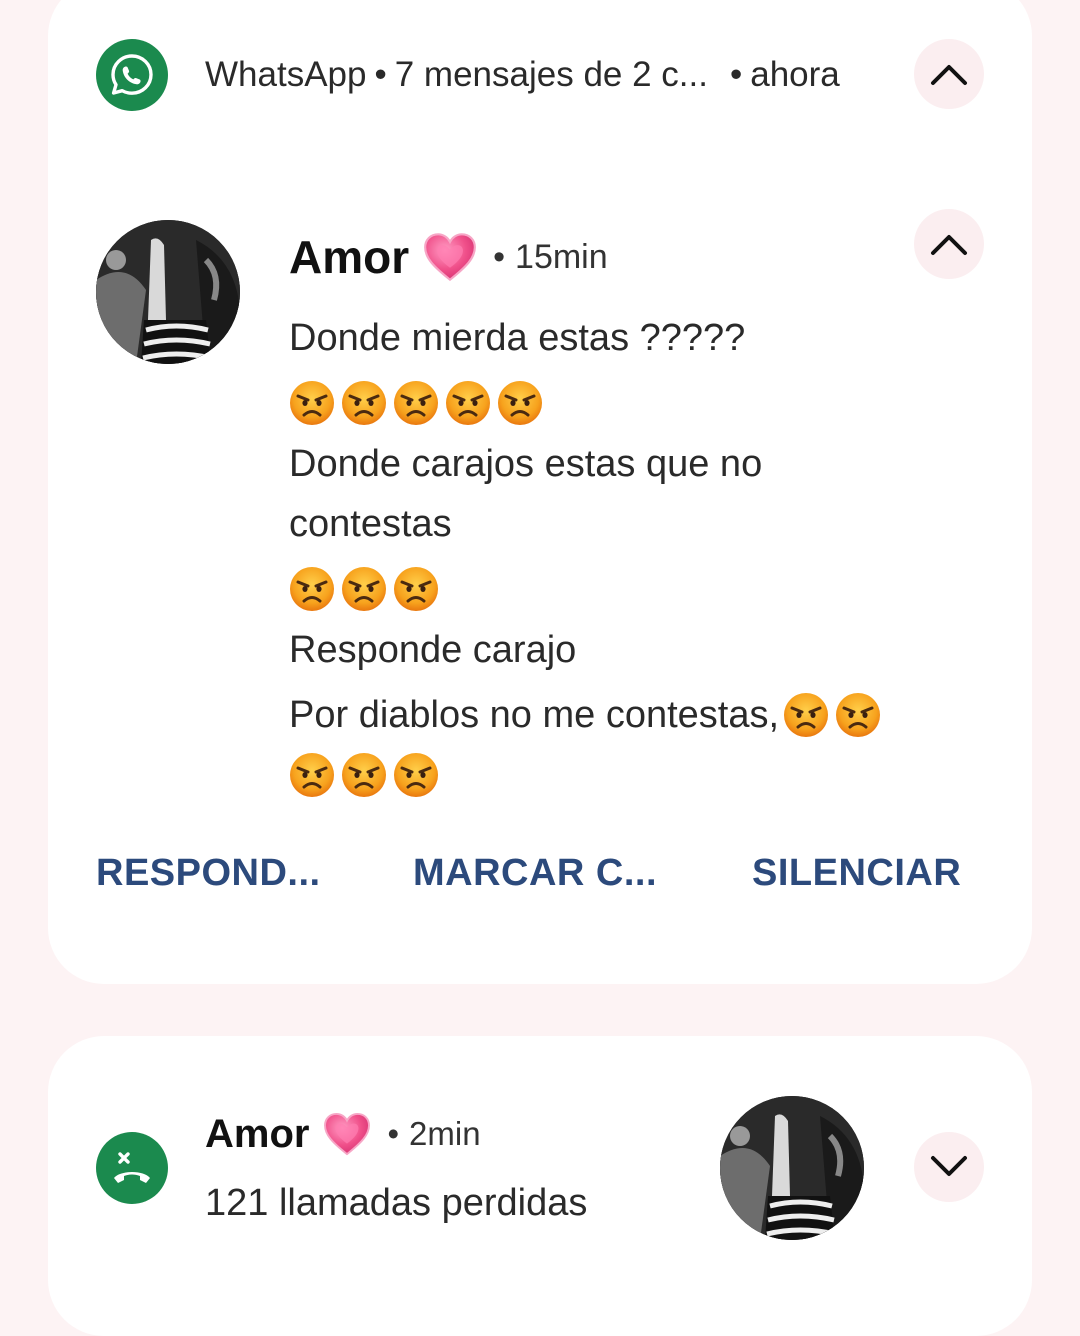 This screenshot has width=1080, height=1336. What do you see at coordinates (795, 74) in the screenshot?
I see `notification-time: ahora` at bounding box center [795, 74].